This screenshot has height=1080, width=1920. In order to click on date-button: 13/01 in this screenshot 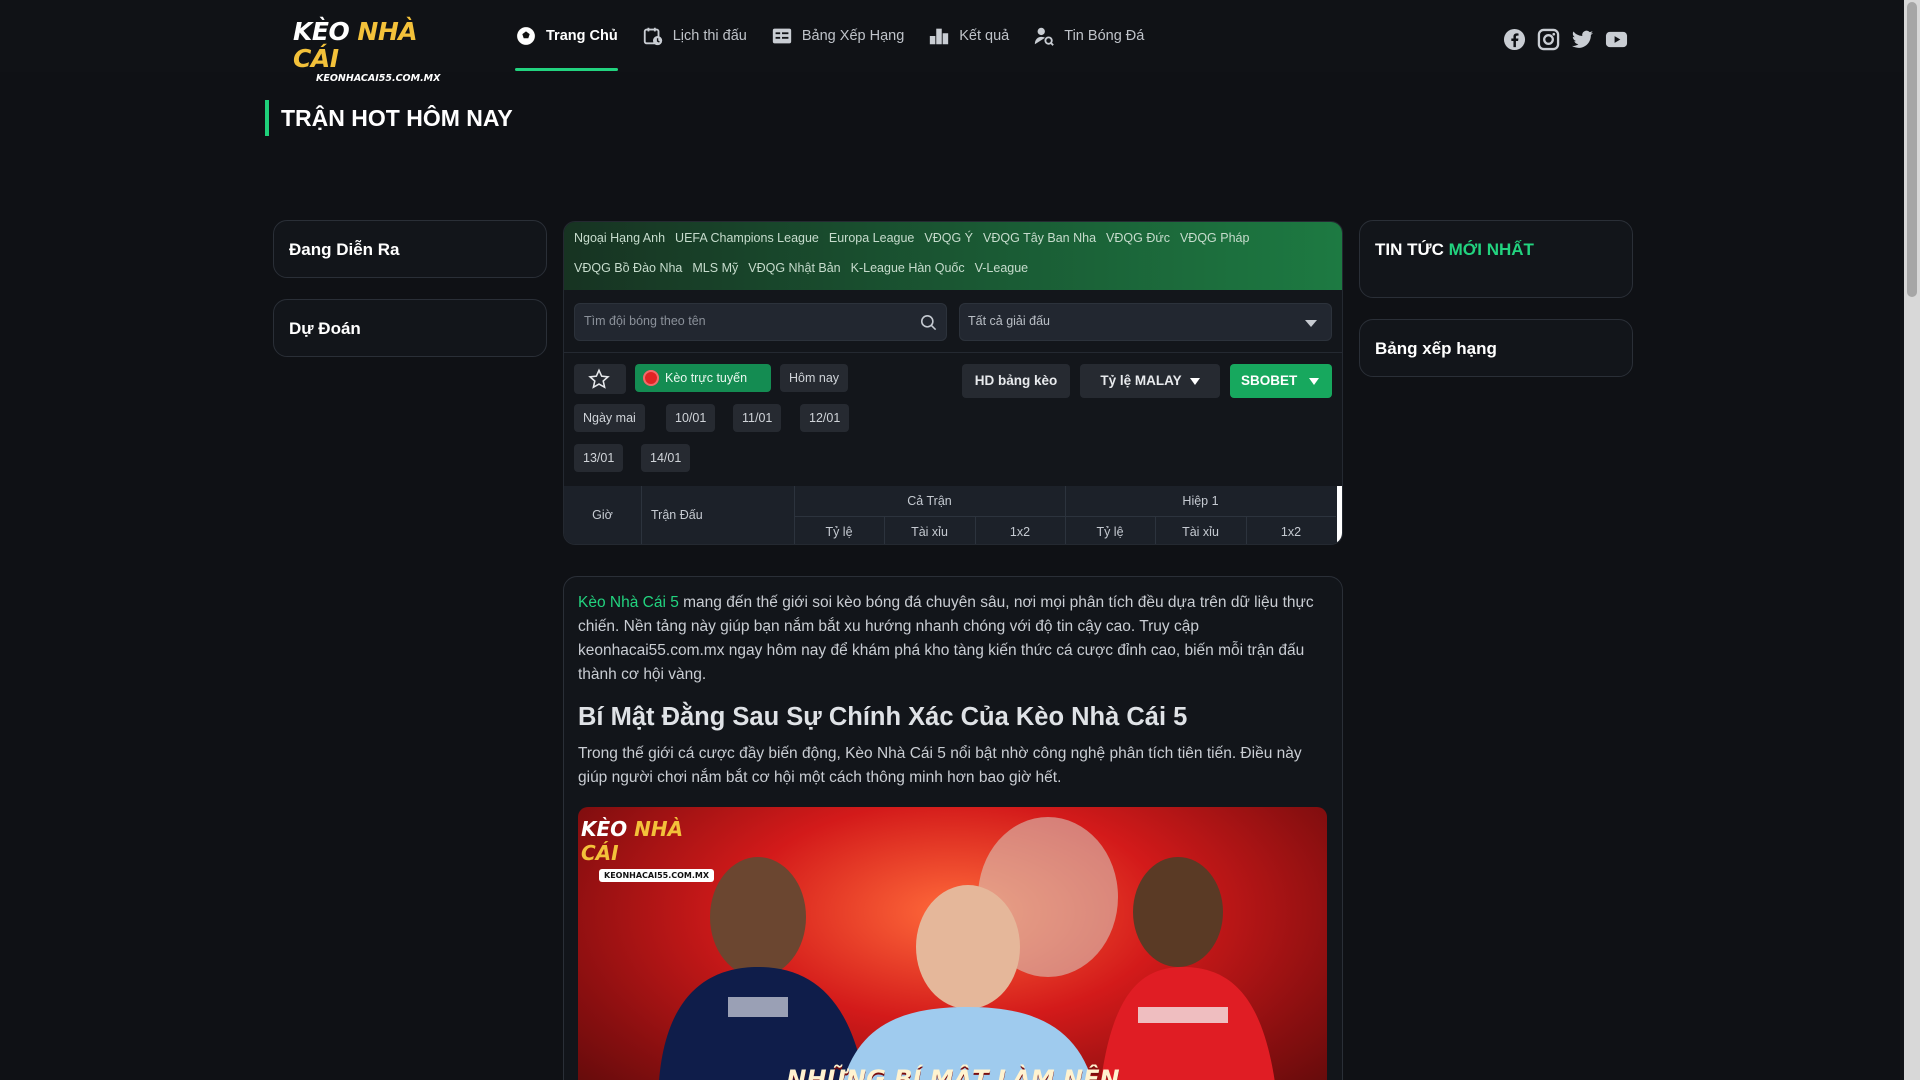, I will do `click(599, 458)`.